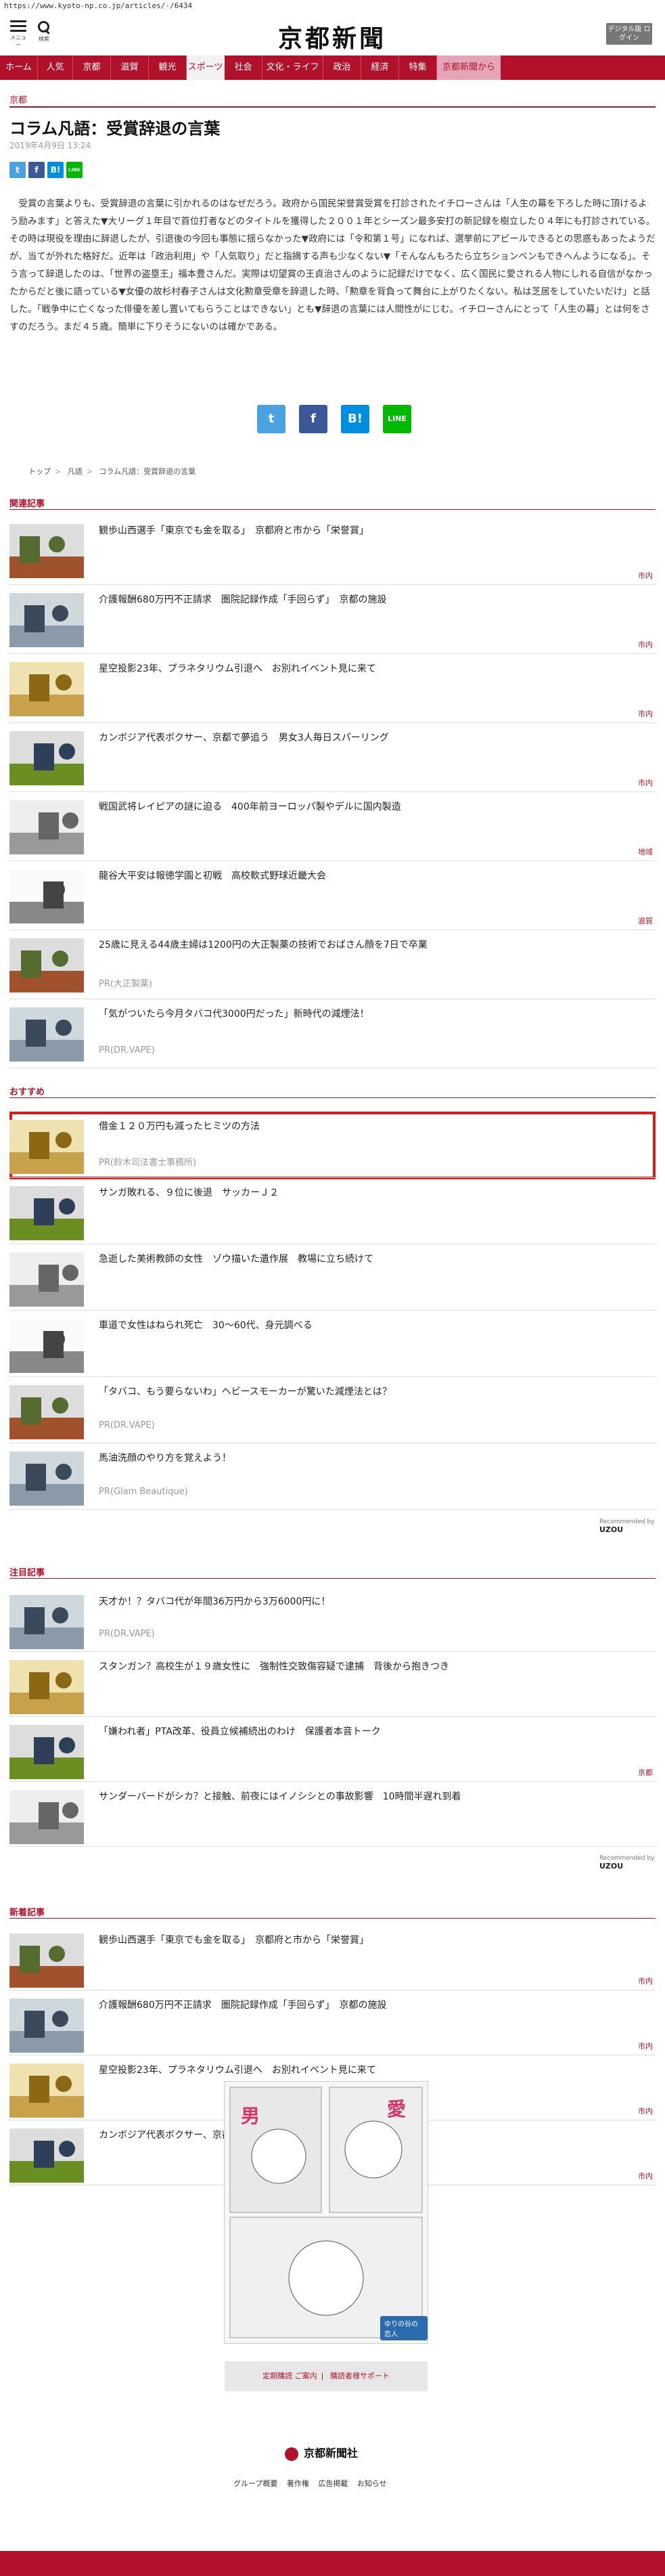 The width and height of the screenshot is (665, 2576). I want to click on list-item: 戦国武将レイピアの謎に迫る 400年前ヨーロッパ製やデルに国内製造地域, so click(332, 828).